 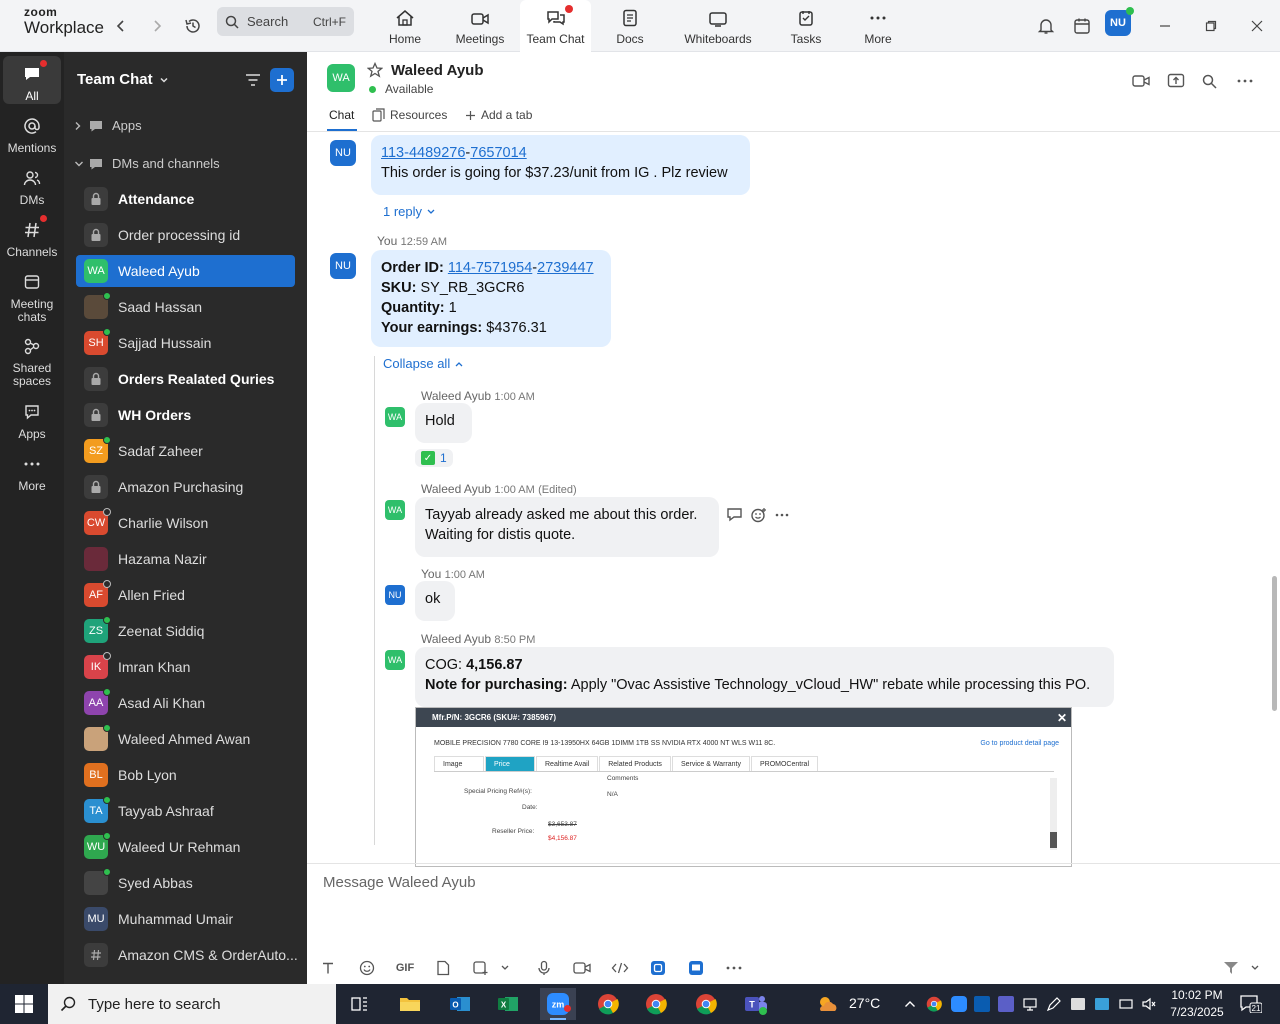 What do you see at coordinates (1211, 26) in the screenshot?
I see `maximize-icon` at bounding box center [1211, 26].